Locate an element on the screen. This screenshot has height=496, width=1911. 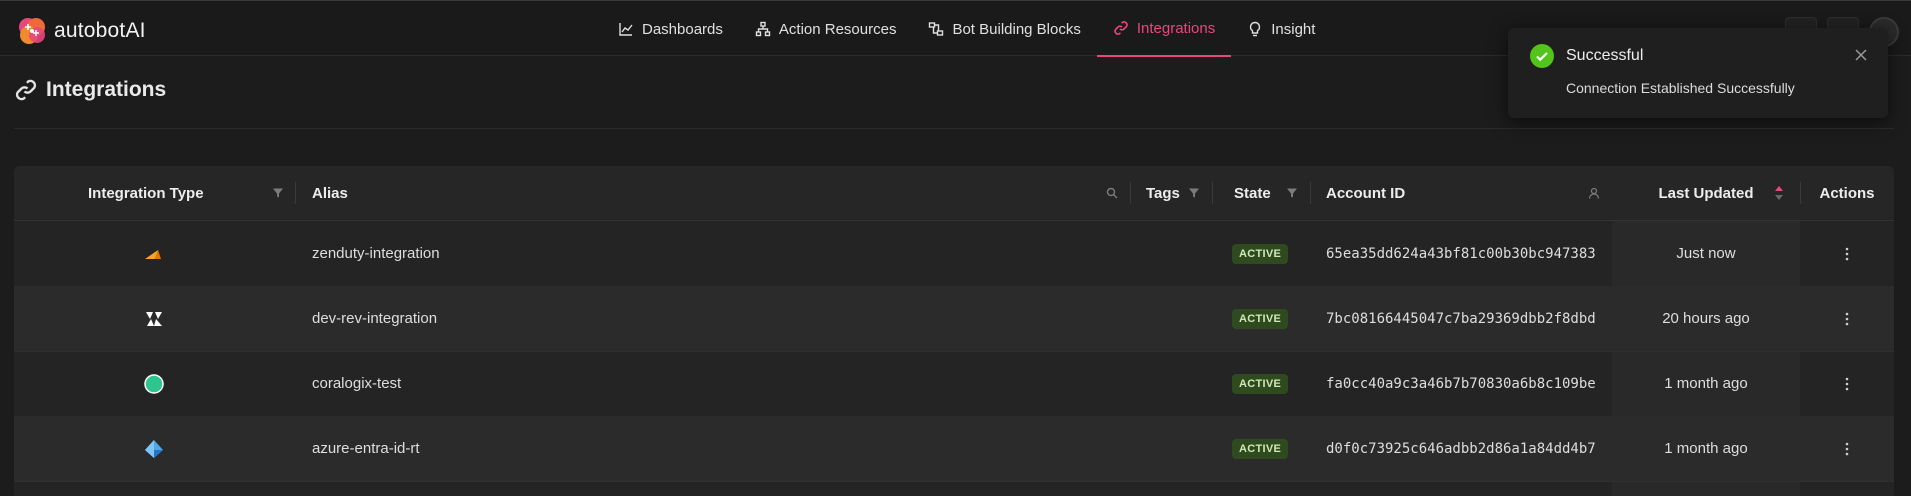
page-title-text: Integrations is located at coordinates (106, 89).